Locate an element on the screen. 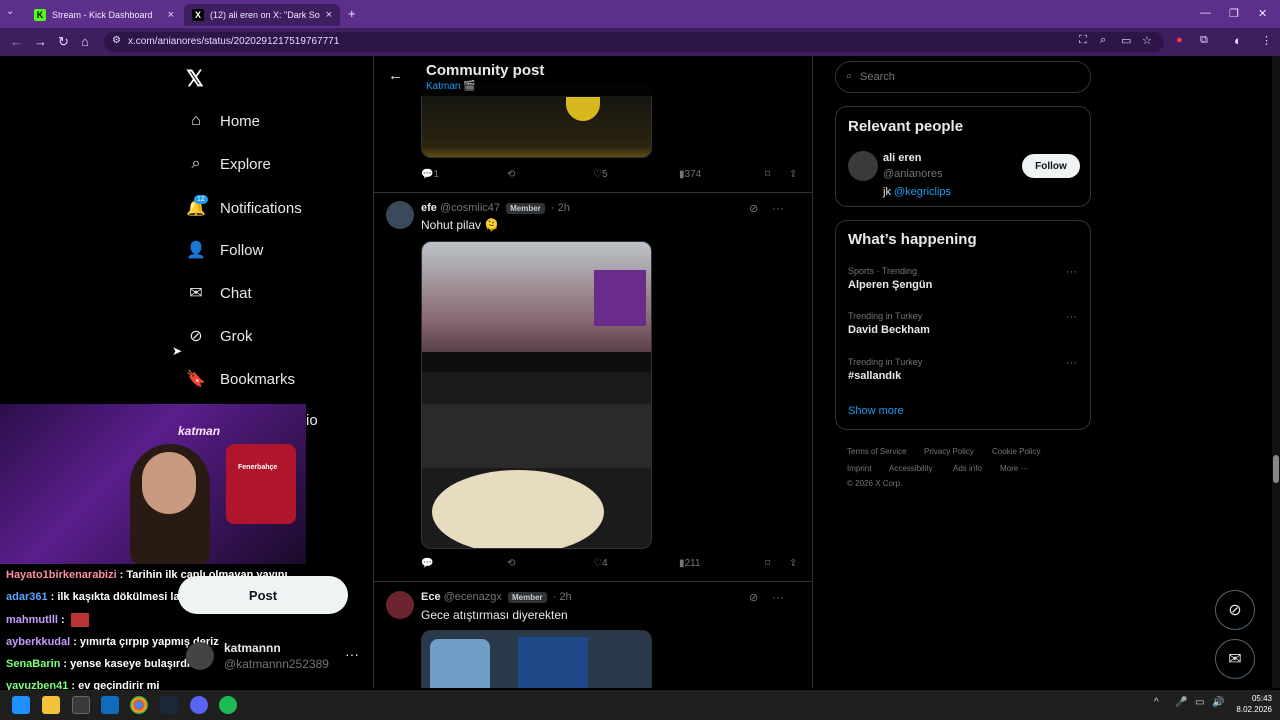 This screenshot has height=720, width=1280. views-icon: ▮ 211 is located at coordinates (689, 563).